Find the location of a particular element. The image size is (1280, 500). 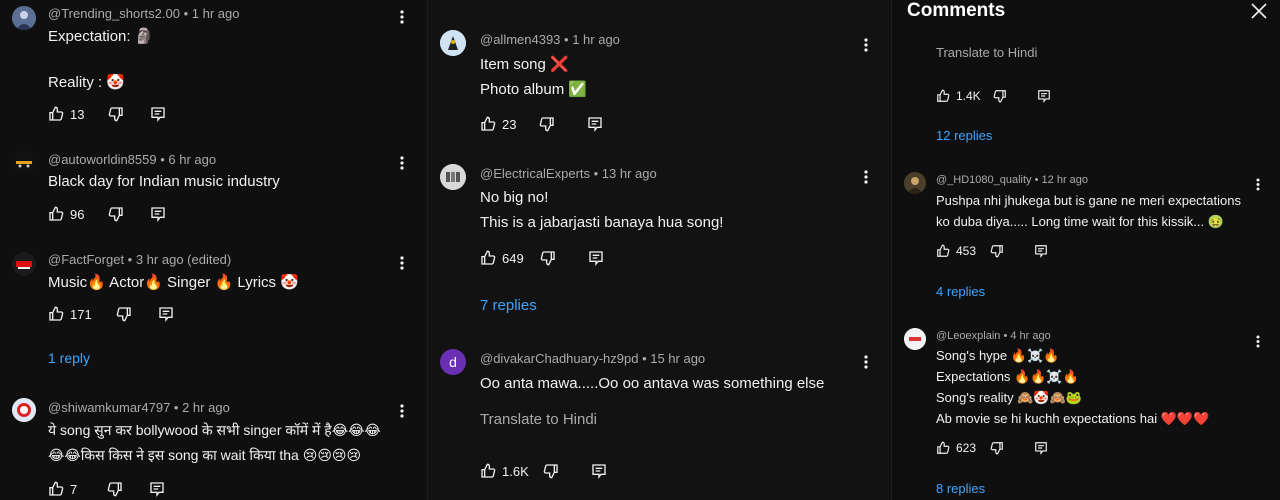

comment-author: @autoworldin8559 is located at coordinates (102, 159).